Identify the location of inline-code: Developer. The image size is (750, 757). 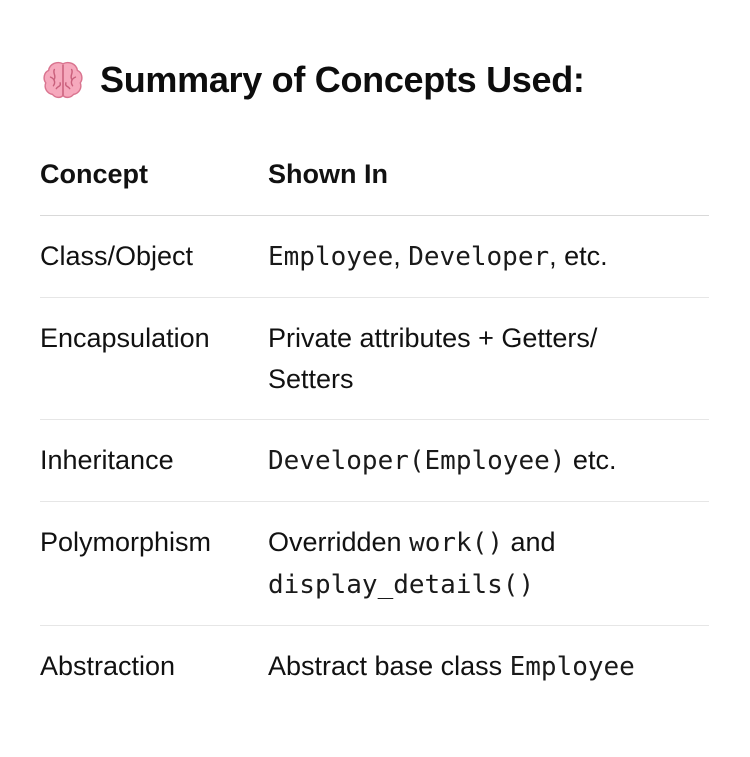
(479, 257).